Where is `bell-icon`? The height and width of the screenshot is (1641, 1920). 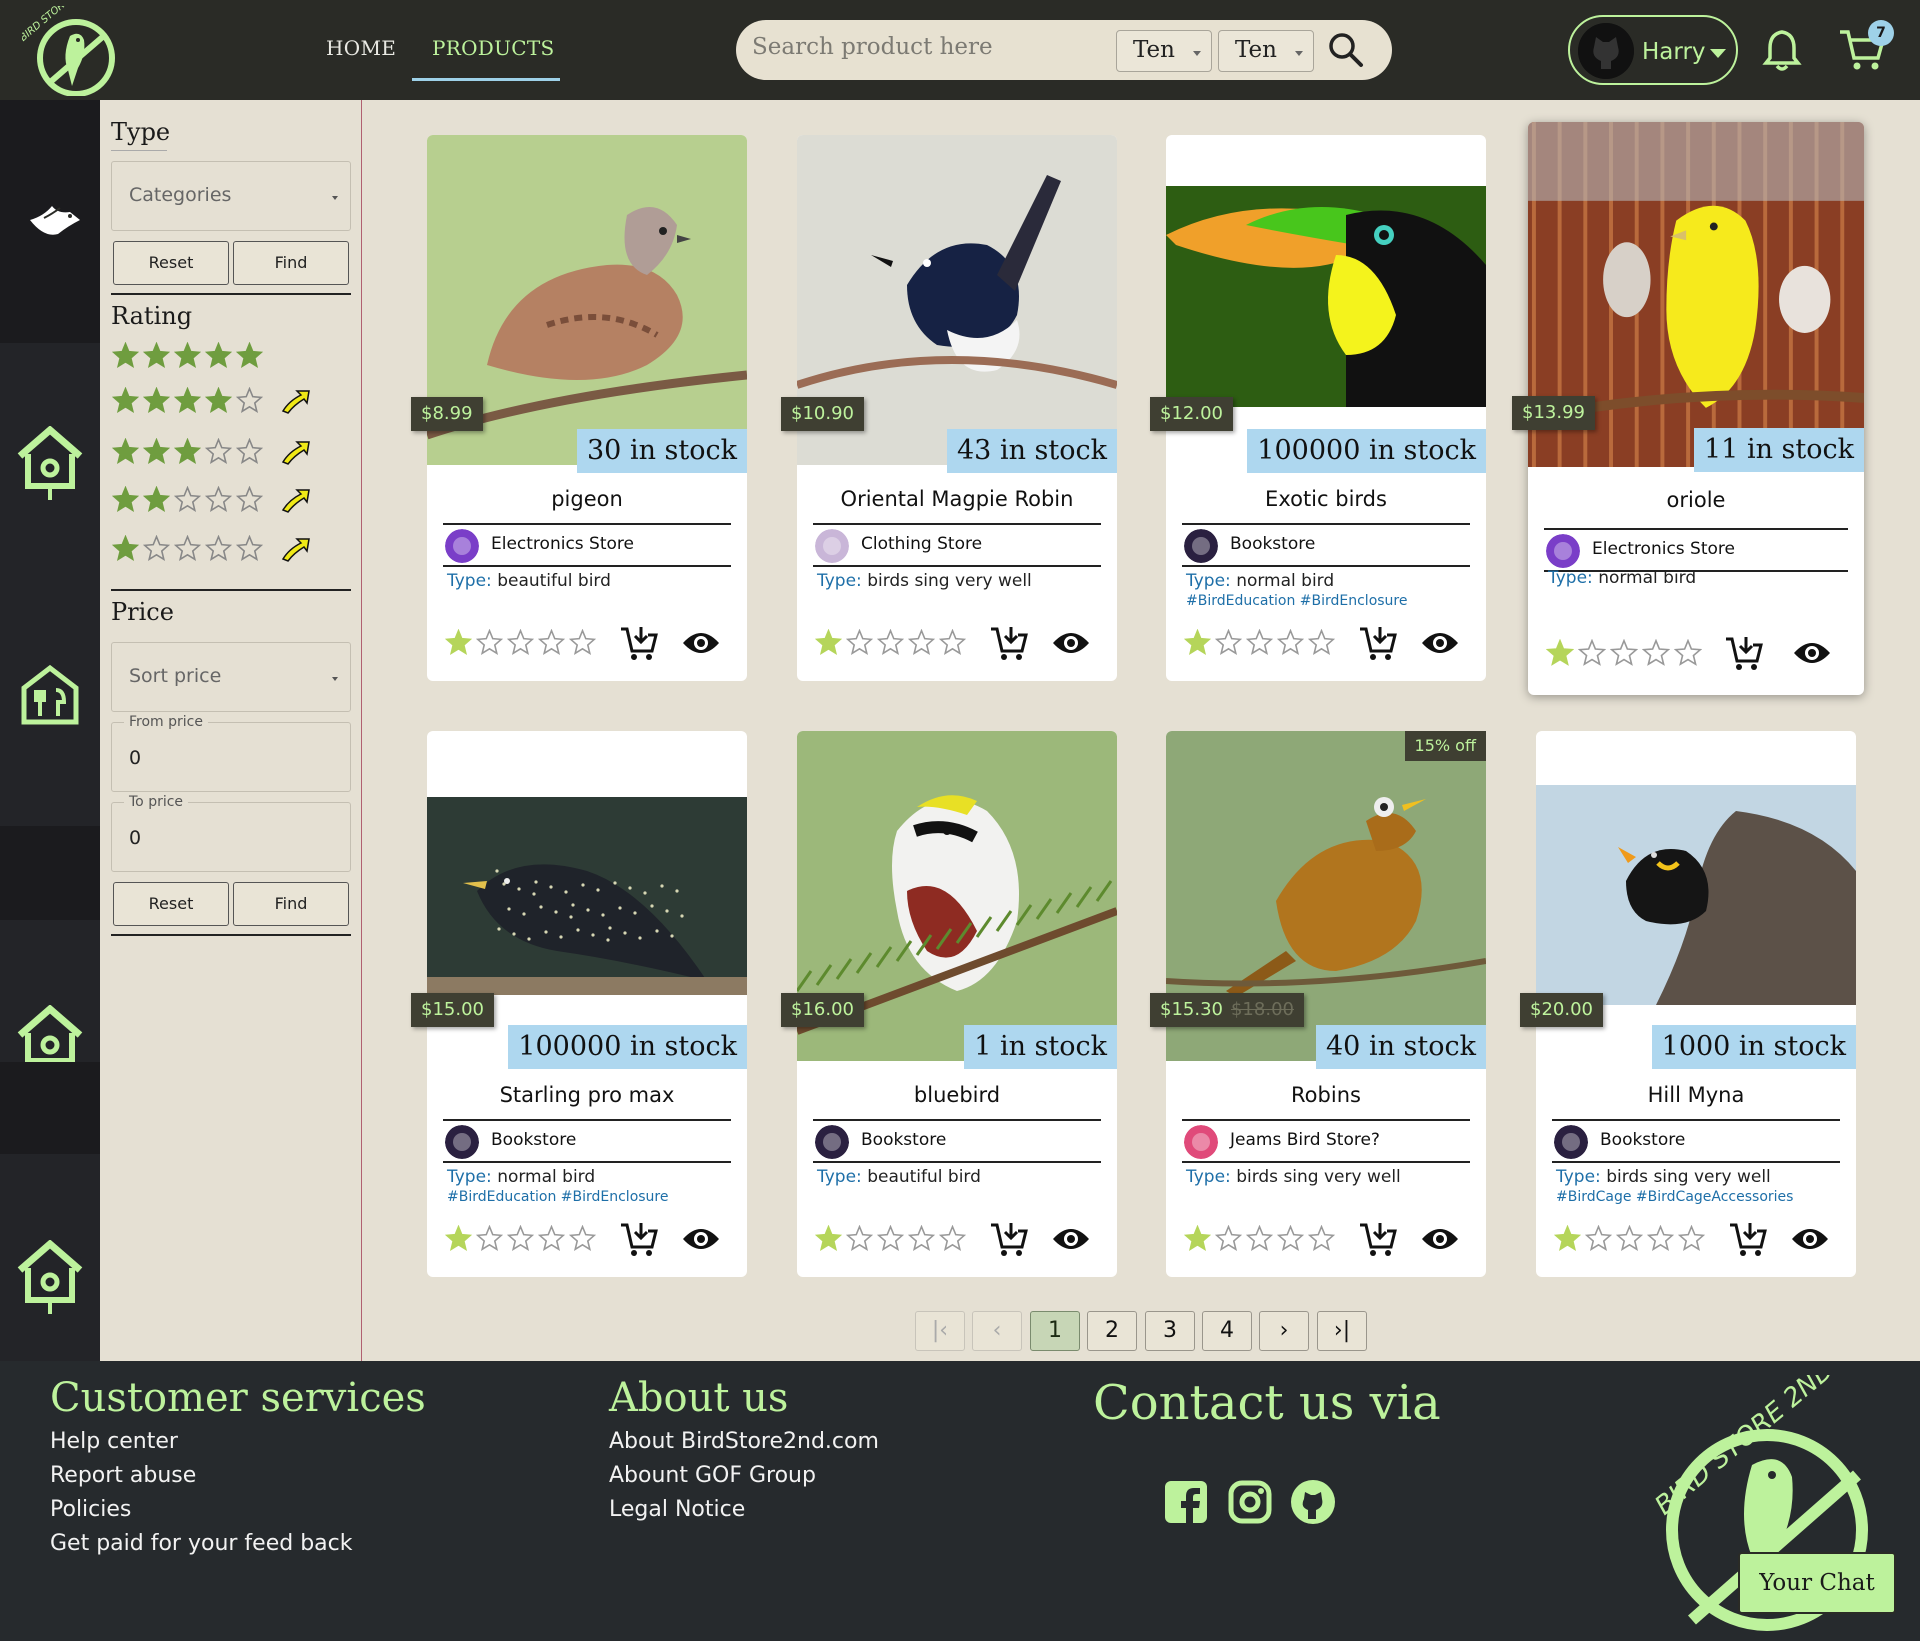 bell-icon is located at coordinates (1782, 50).